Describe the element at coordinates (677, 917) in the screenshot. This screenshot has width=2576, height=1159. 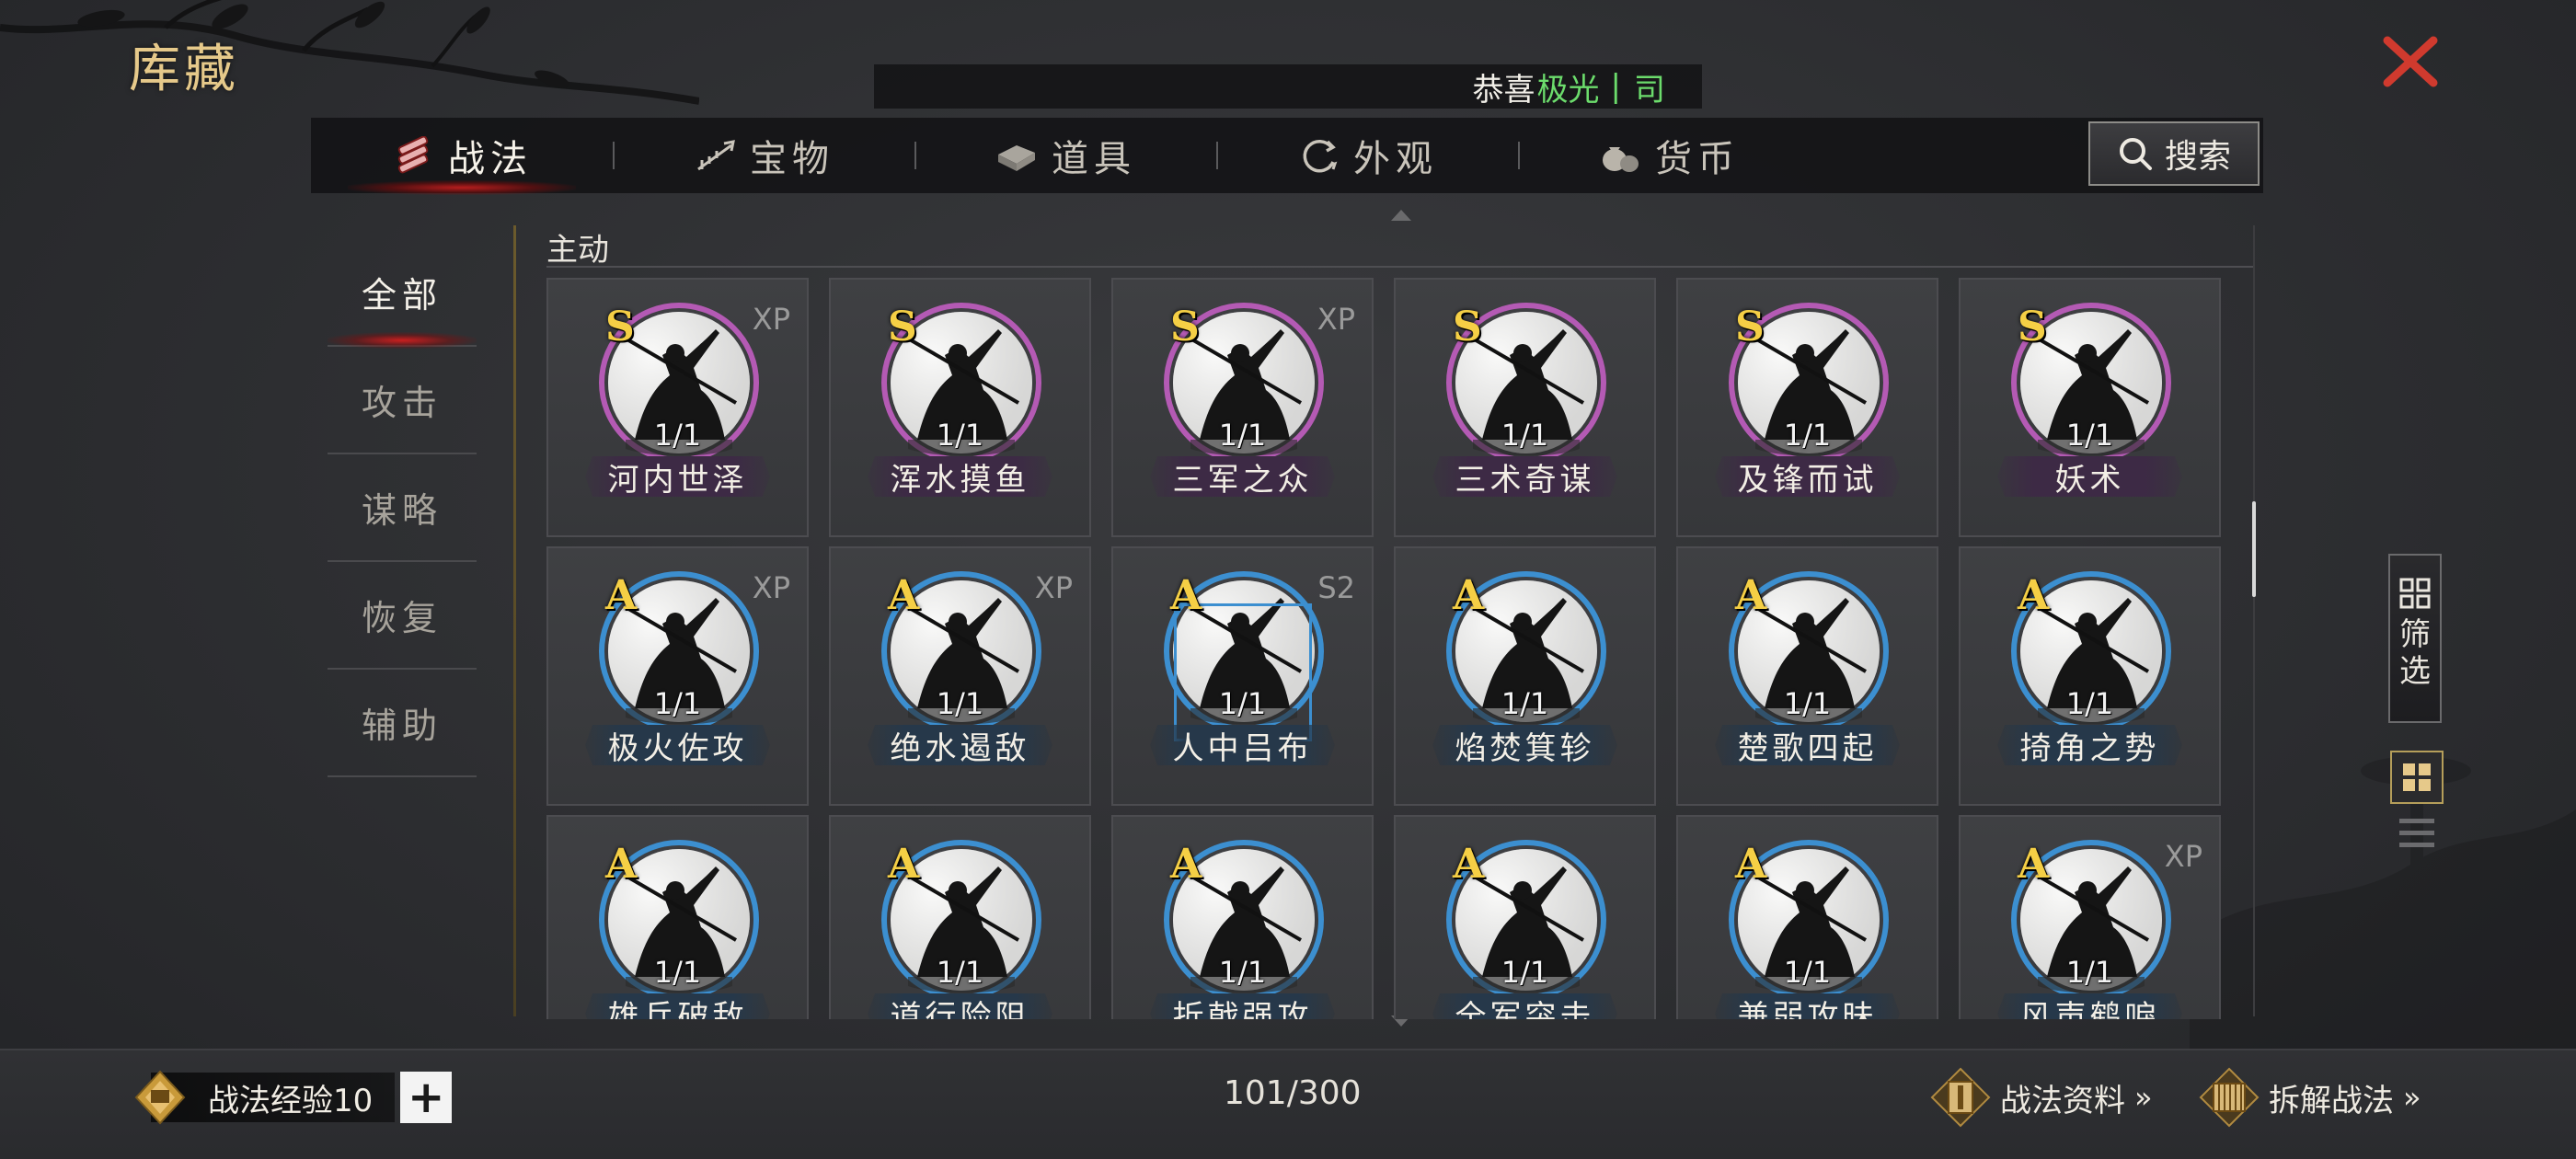
I see `tactic-card: A 1/1 雄兵破敌` at that location.